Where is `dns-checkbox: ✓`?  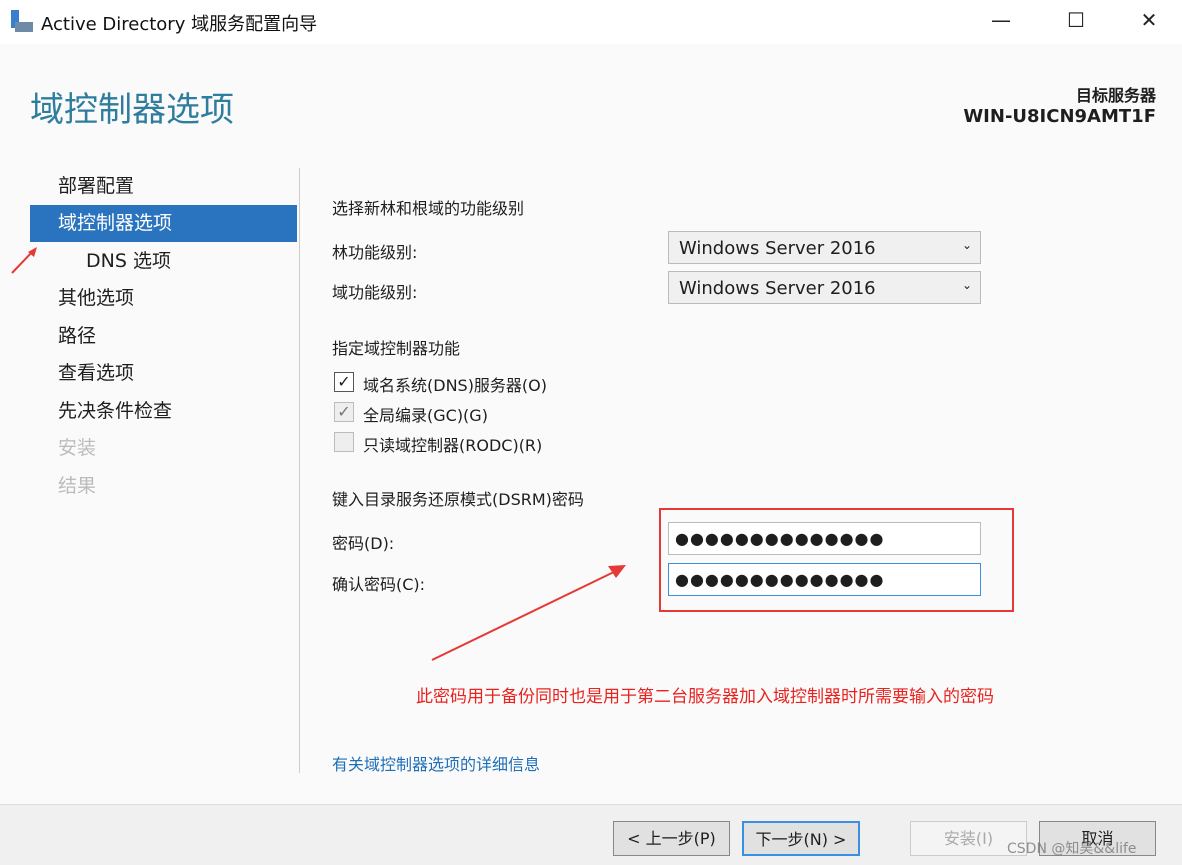 dns-checkbox: ✓ is located at coordinates (344, 382).